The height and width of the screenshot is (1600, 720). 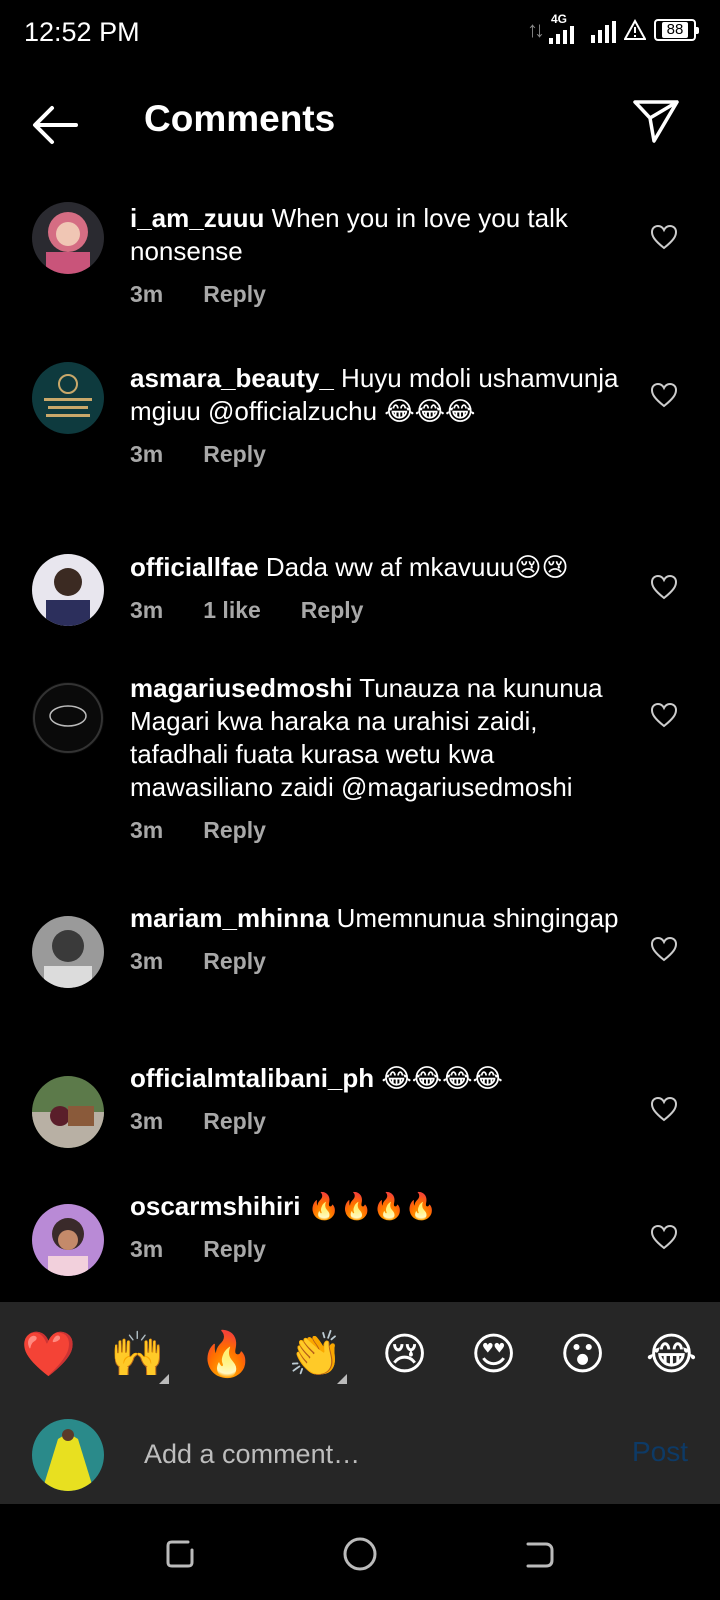 What do you see at coordinates (417, 567) in the screenshot?
I see `comment-text: Dada ww af mkavuuu😢😢` at bounding box center [417, 567].